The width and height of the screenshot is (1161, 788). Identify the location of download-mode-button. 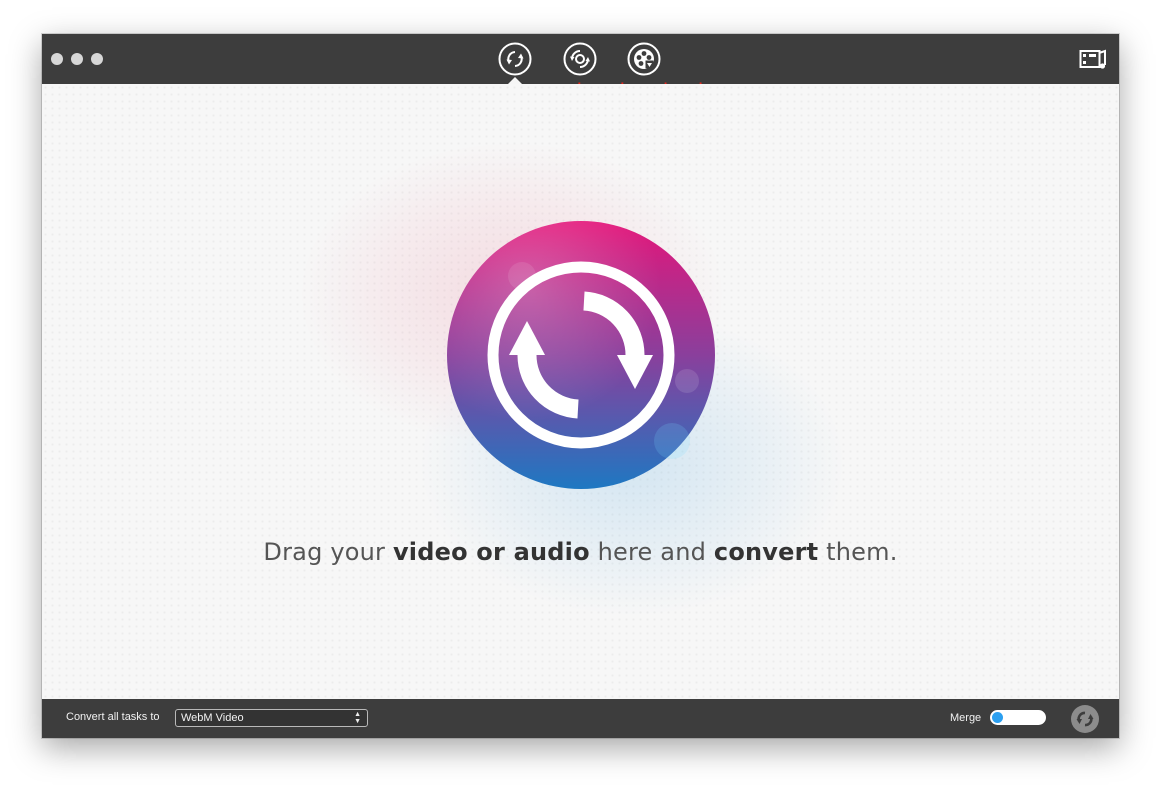
(644, 59).